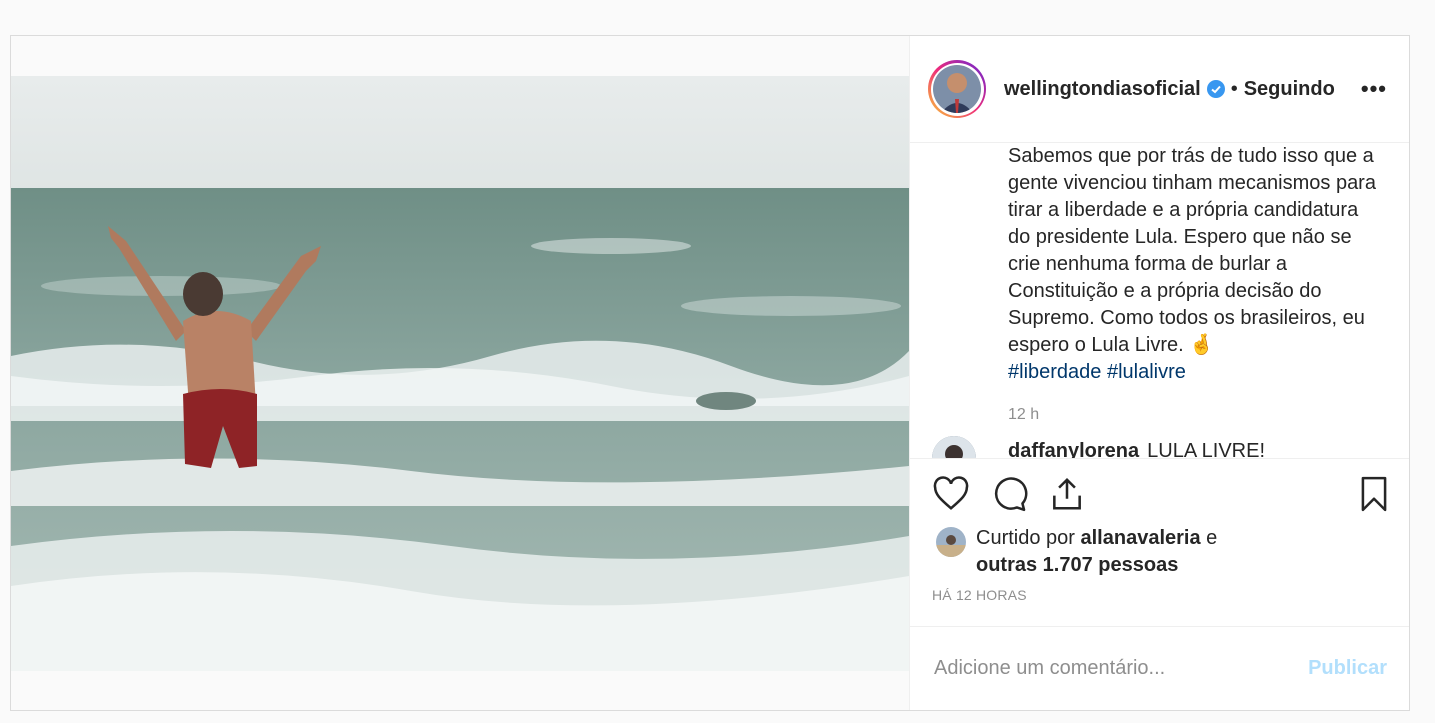 This screenshot has width=1435, height=723. I want to click on action-bar, so click(1159, 494).